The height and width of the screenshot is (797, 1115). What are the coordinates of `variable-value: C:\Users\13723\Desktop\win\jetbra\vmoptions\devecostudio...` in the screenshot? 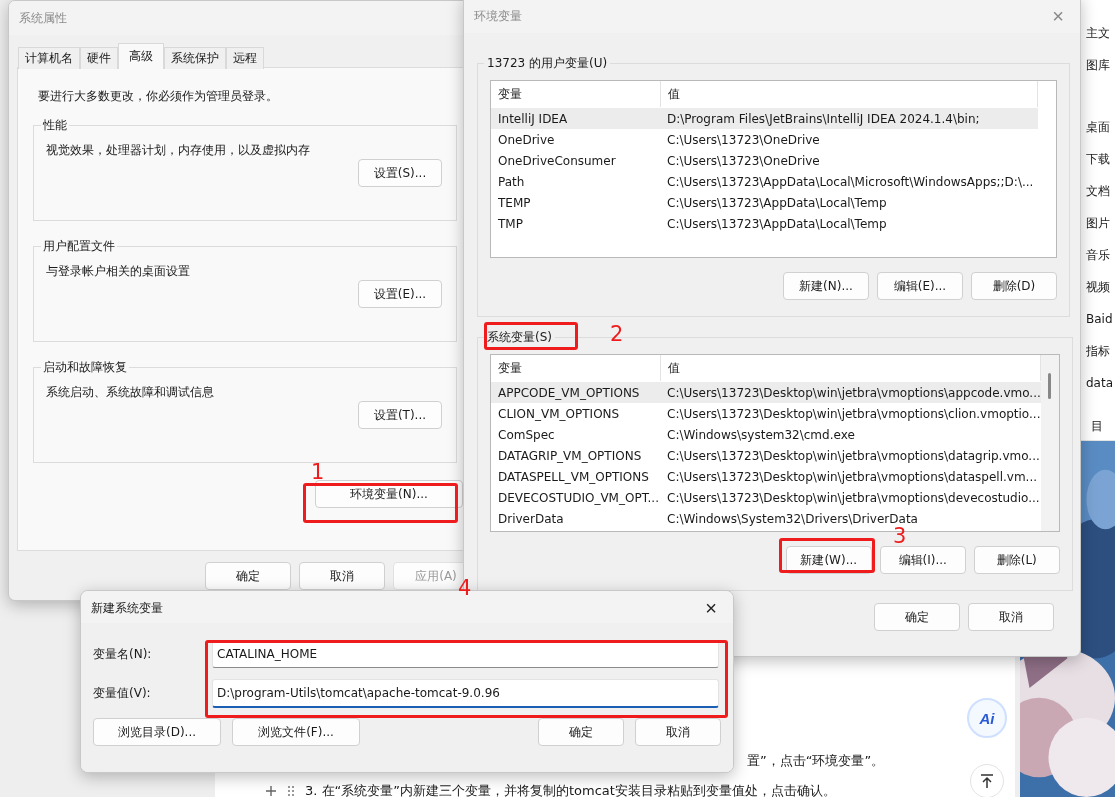 It's located at (853, 497).